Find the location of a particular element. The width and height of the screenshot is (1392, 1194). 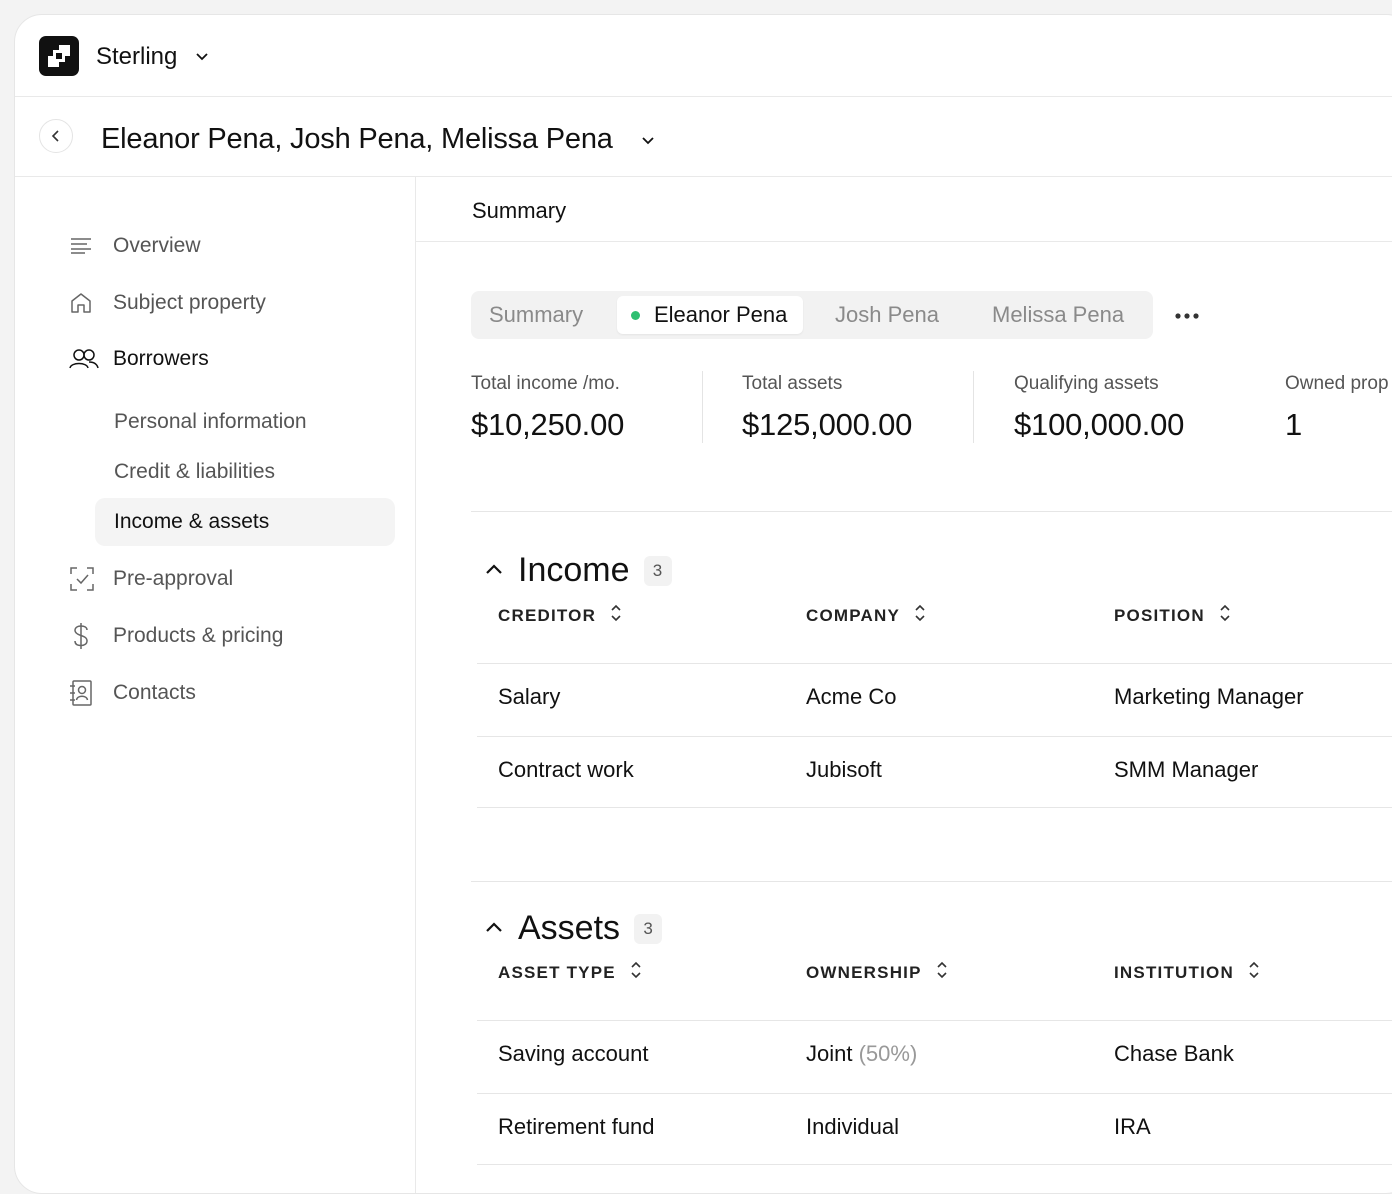

users-icon is located at coordinates (84, 359).